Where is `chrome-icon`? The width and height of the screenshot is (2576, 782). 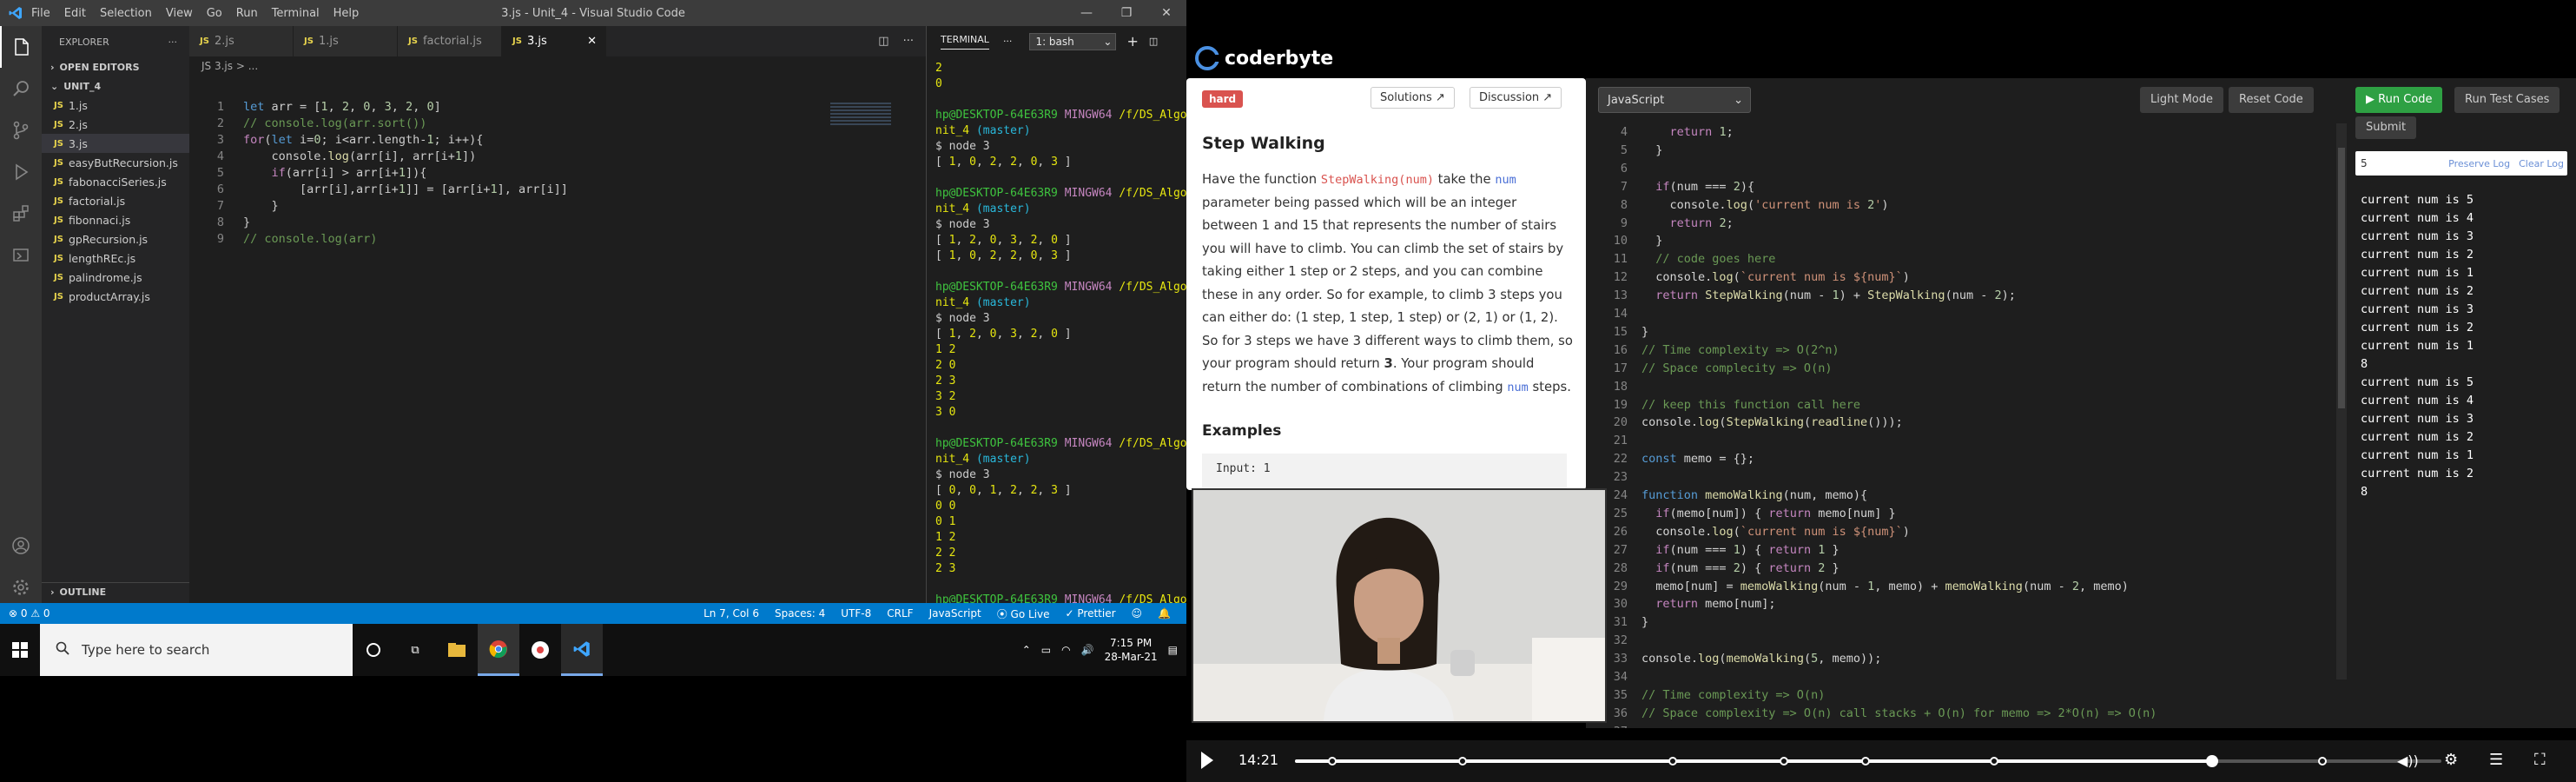 chrome-icon is located at coordinates (498, 650).